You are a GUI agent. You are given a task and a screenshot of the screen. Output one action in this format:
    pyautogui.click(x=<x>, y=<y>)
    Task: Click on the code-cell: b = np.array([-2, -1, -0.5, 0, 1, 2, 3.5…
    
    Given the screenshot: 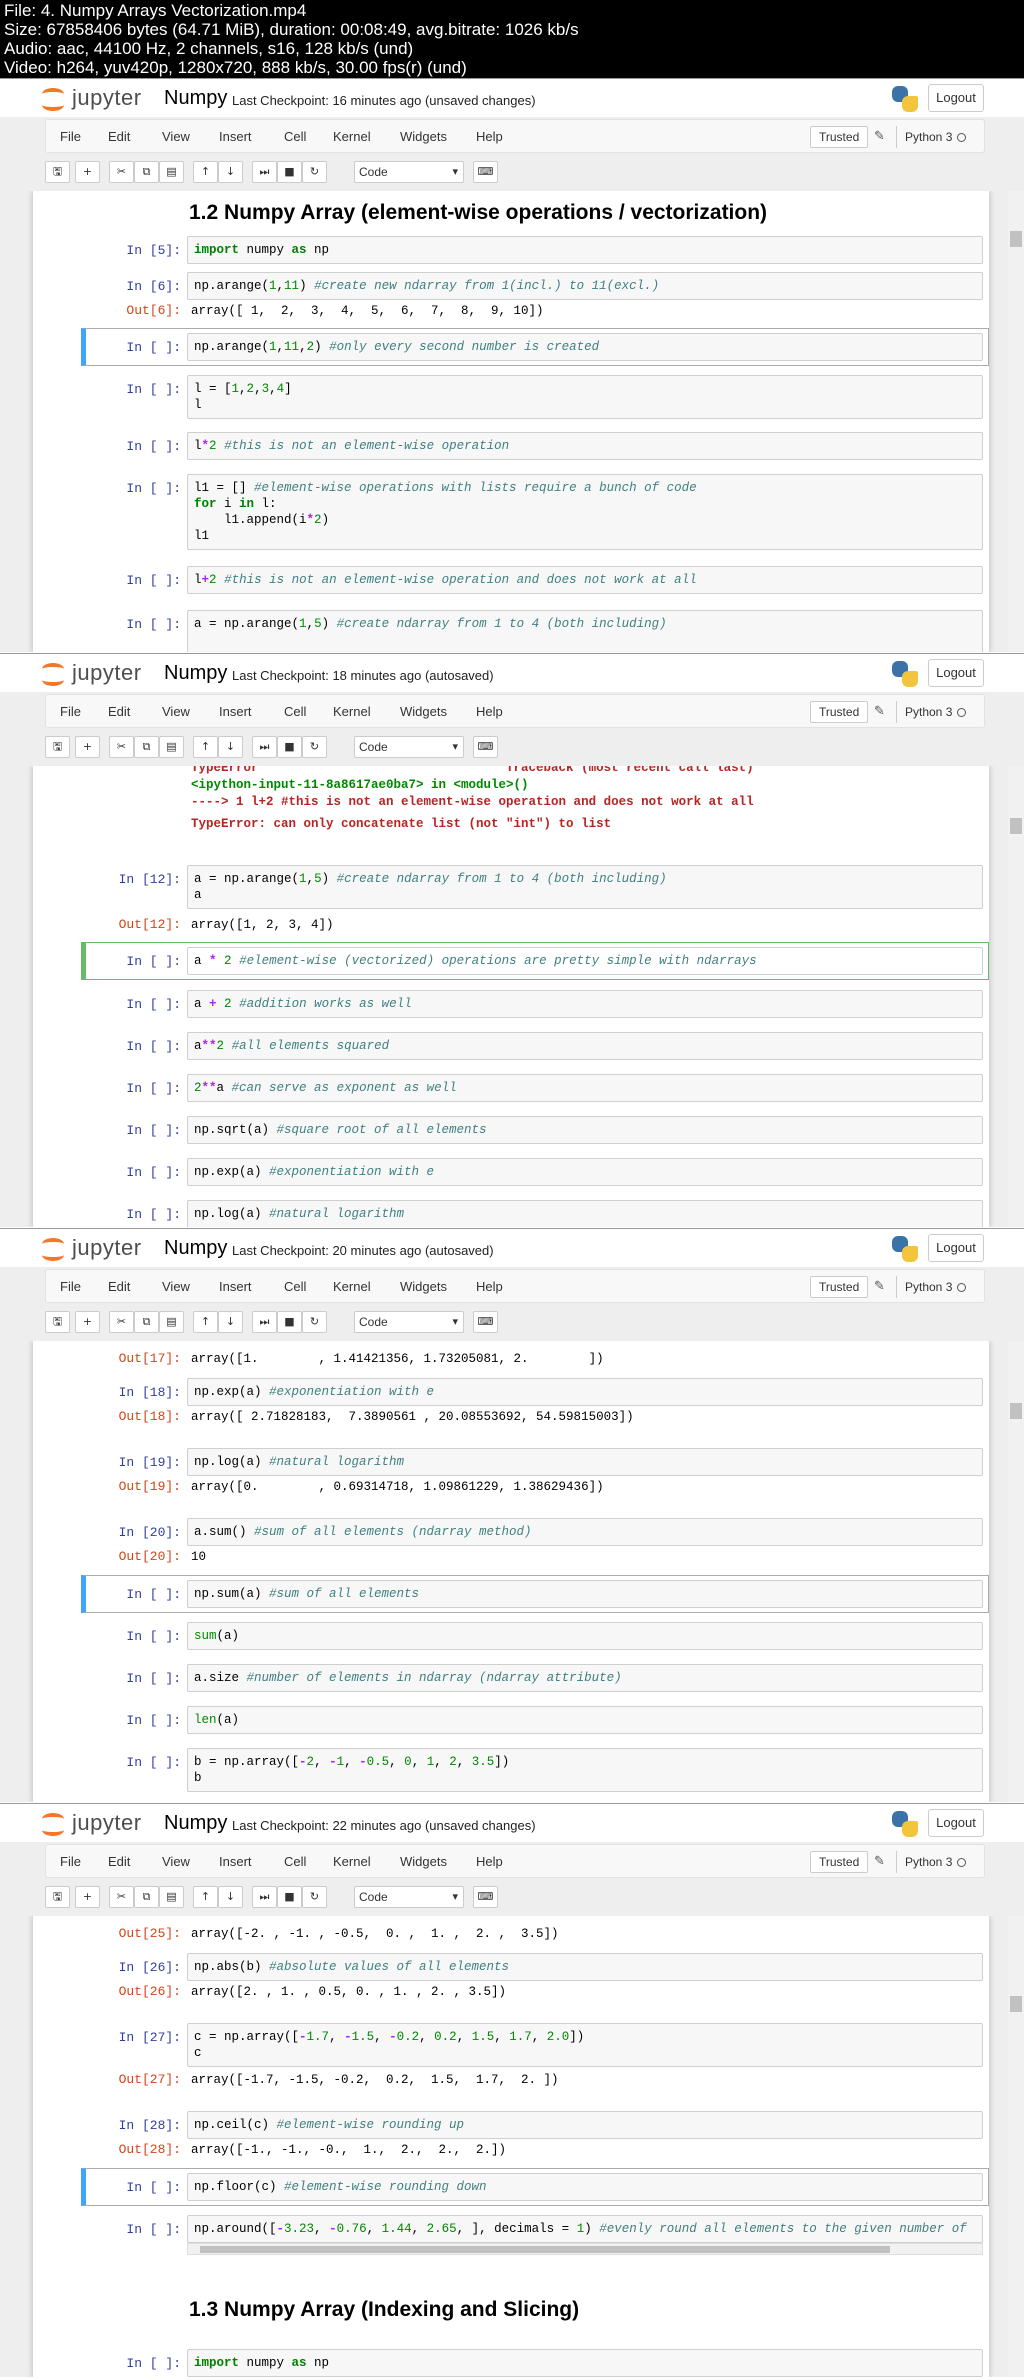 What is the action you would take?
    pyautogui.click(x=585, y=1770)
    